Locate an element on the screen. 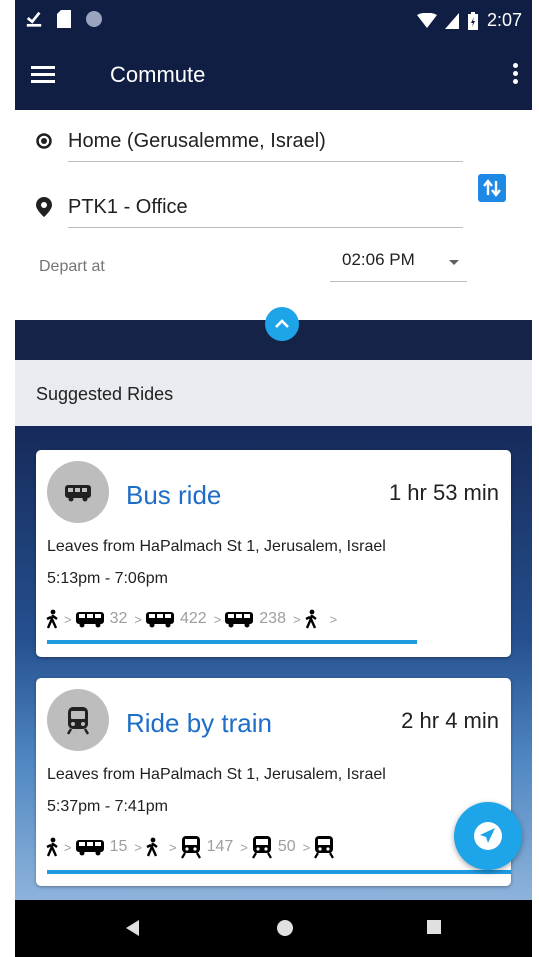 Image resolution: width=539 pixels, height=957 pixels. depart-label: Depart at is located at coordinates (72, 266).